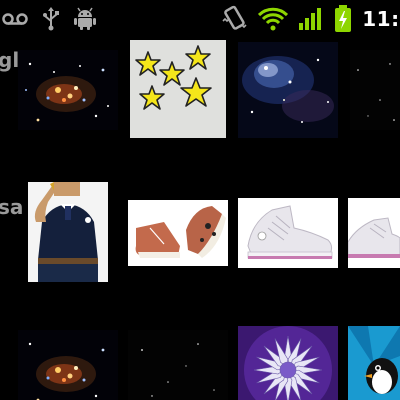 This screenshot has width=400, height=400. What do you see at coordinates (288, 90) in the screenshot?
I see `thumbnail-nebula-space` at bounding box center [288, 90].